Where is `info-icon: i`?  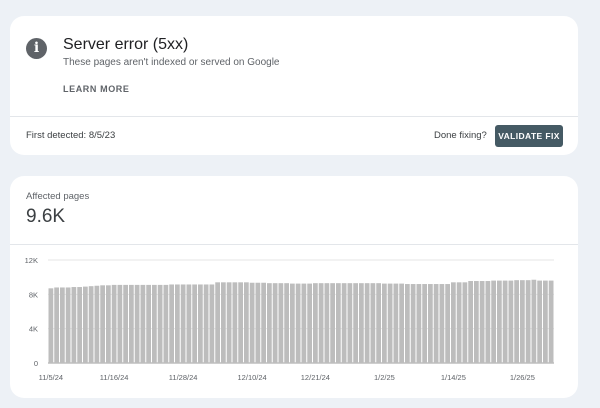 info-icon: i is located at coordinates (36, 48).